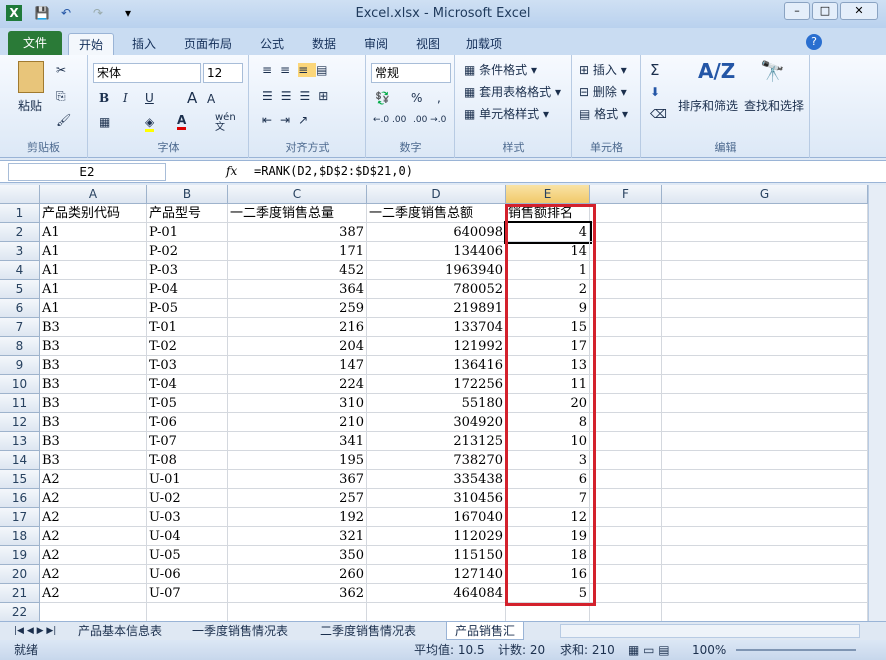 The height and width of the screenshot is (660, 886). Describe the element at coordinates (20, 251) in the screenshot. I see `row-header: 3` at that location.